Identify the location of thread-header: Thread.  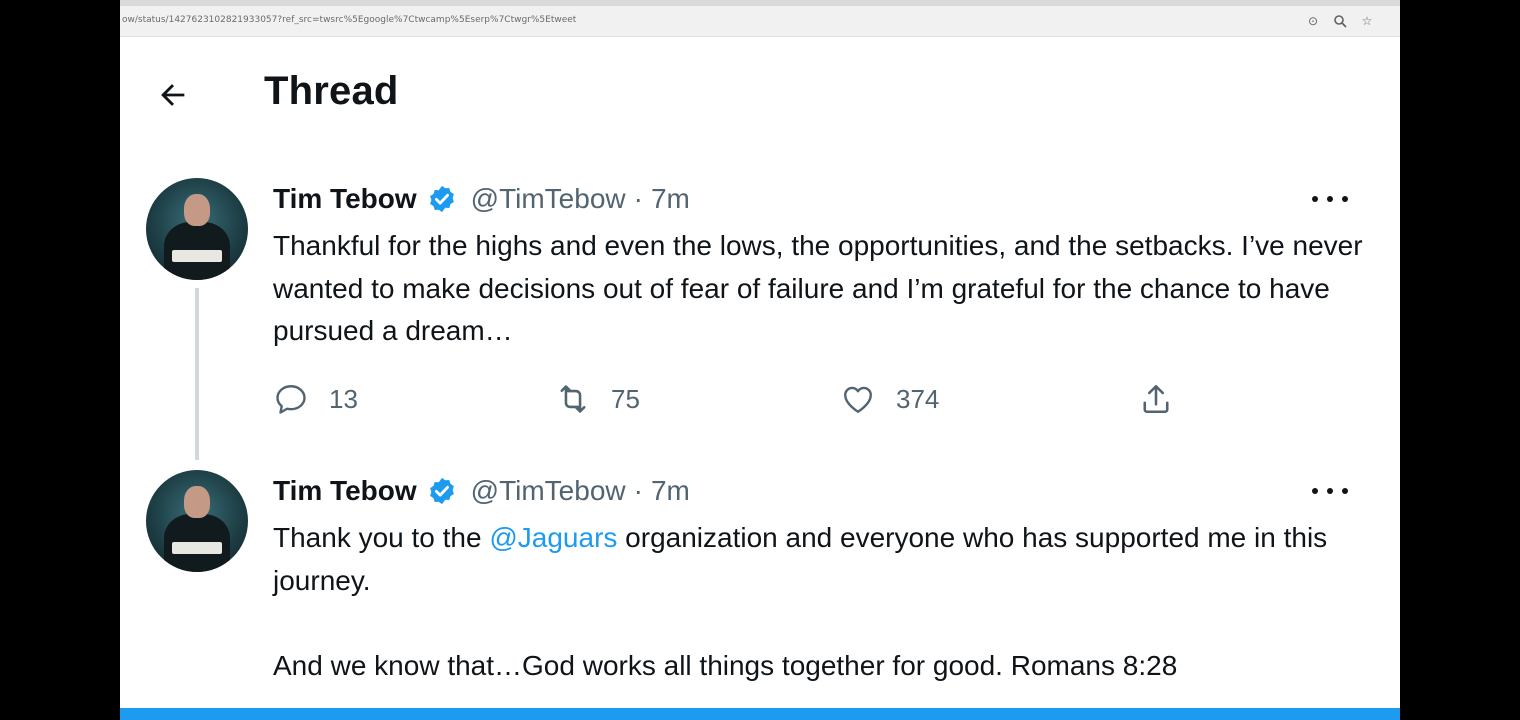
(760, 95).